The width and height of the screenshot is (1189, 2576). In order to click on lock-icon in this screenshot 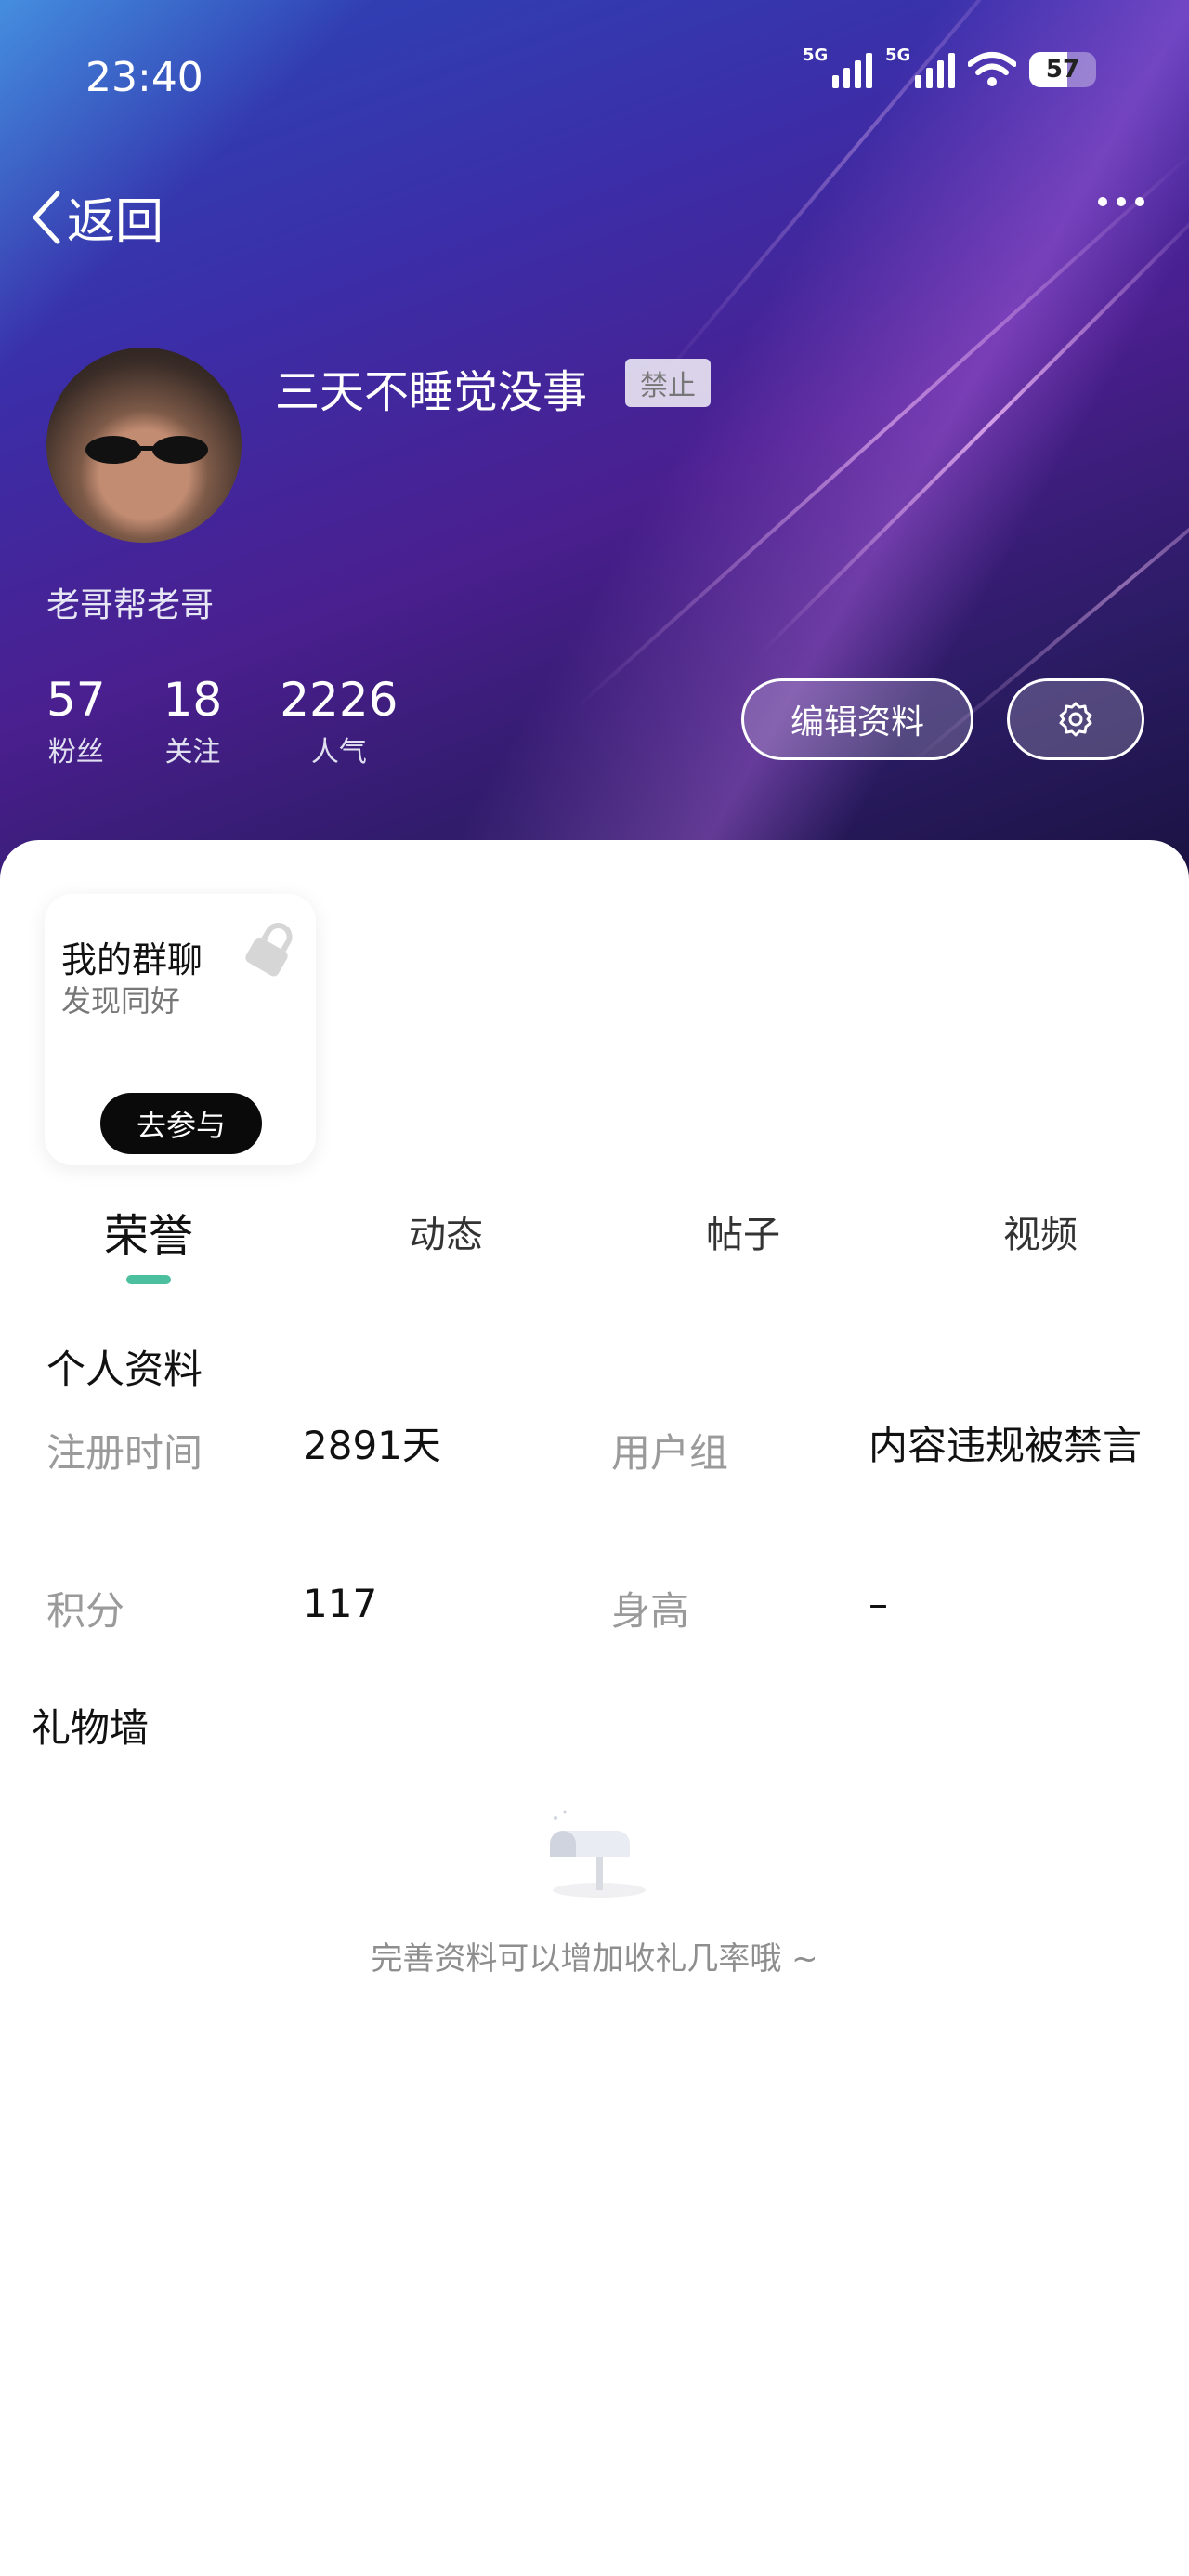, I will do `click(269, 950)`.